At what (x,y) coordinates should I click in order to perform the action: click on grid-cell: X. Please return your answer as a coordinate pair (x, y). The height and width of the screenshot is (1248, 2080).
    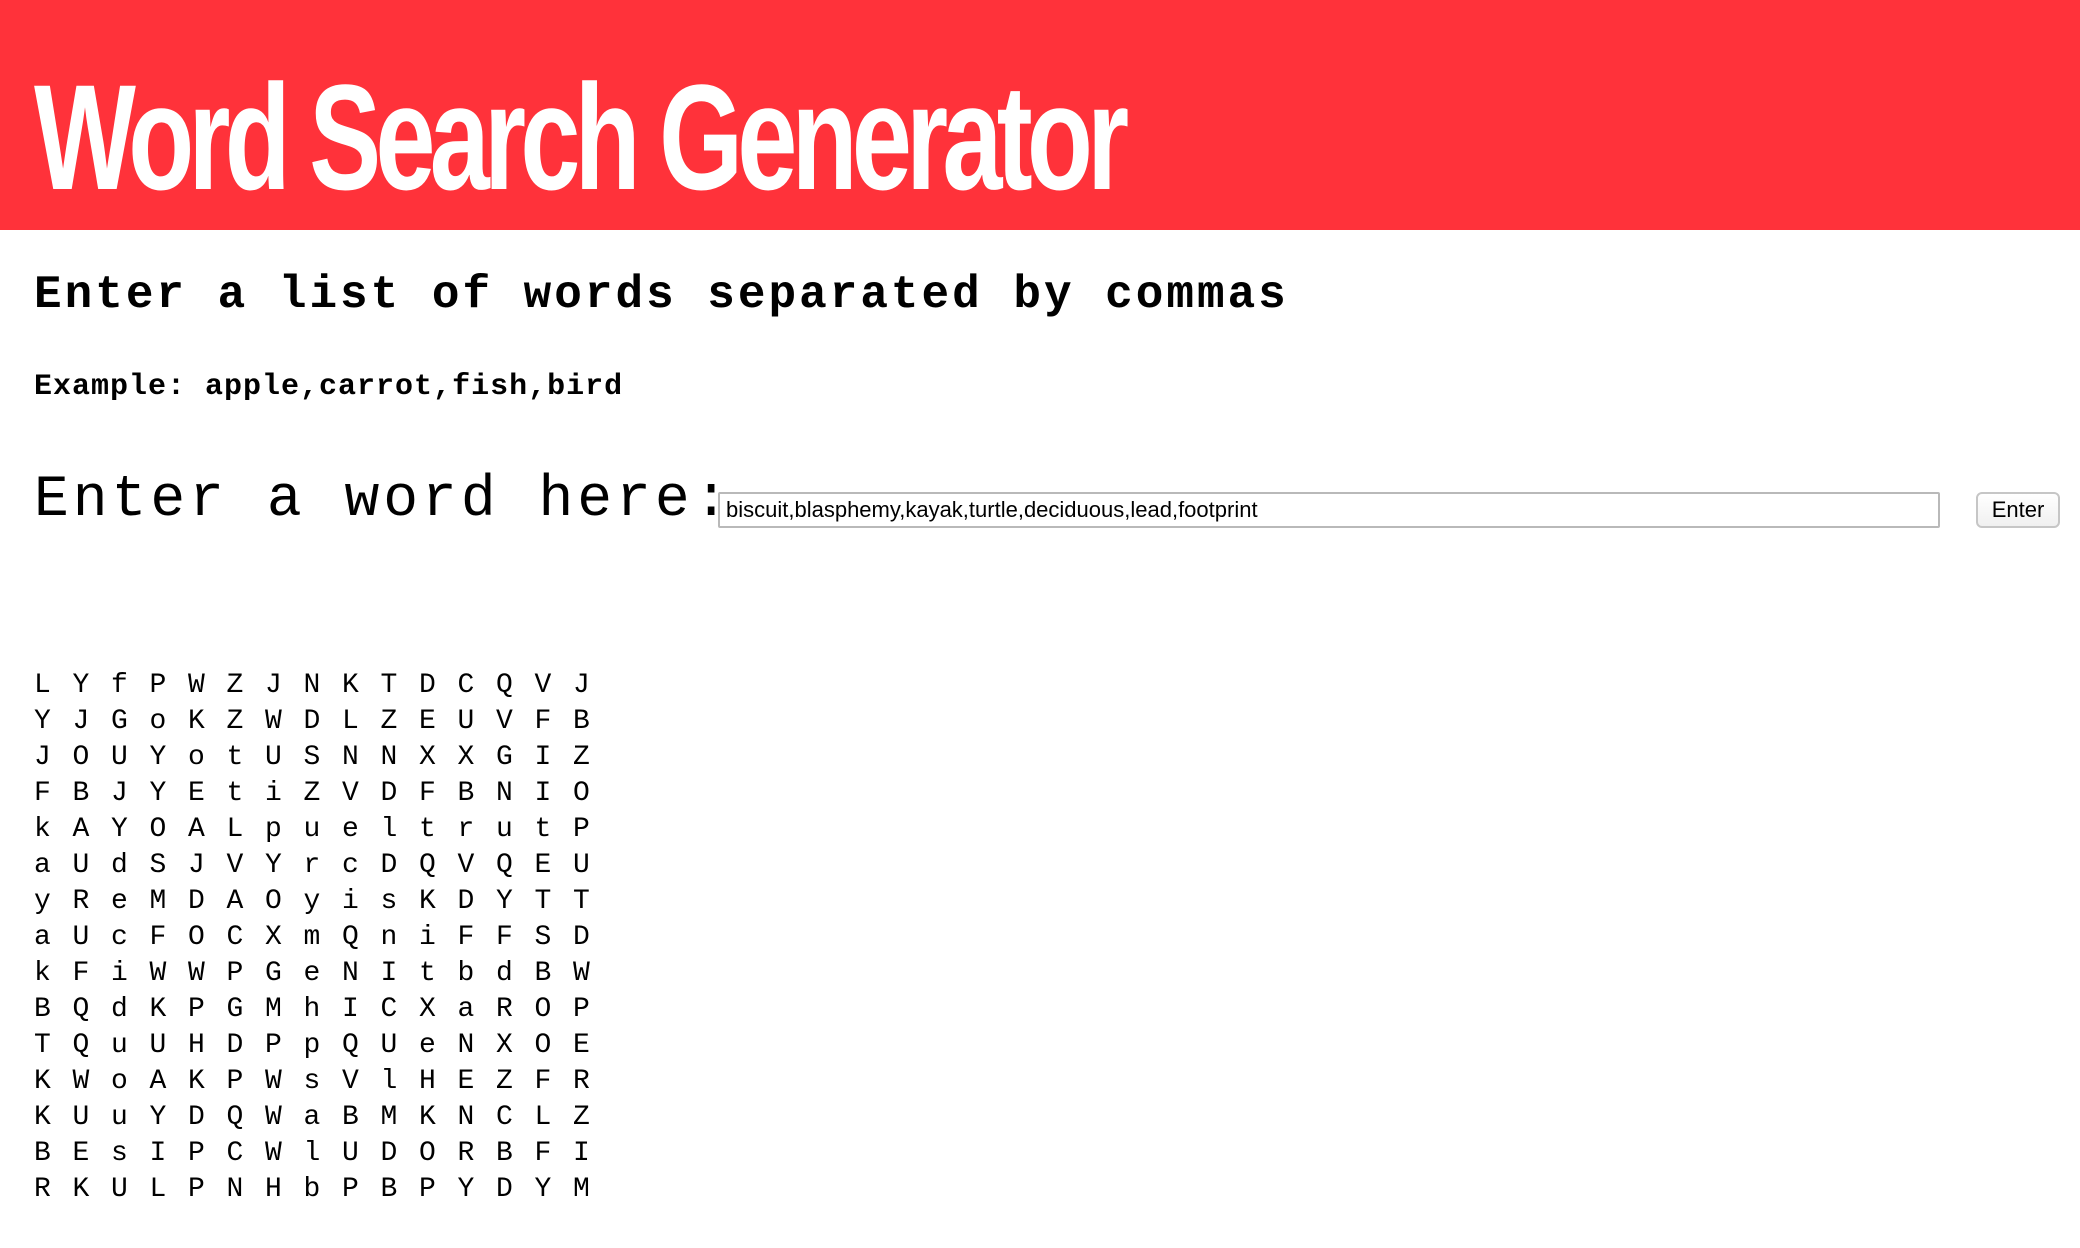
    Looking at the image, I should click on (273, 937).